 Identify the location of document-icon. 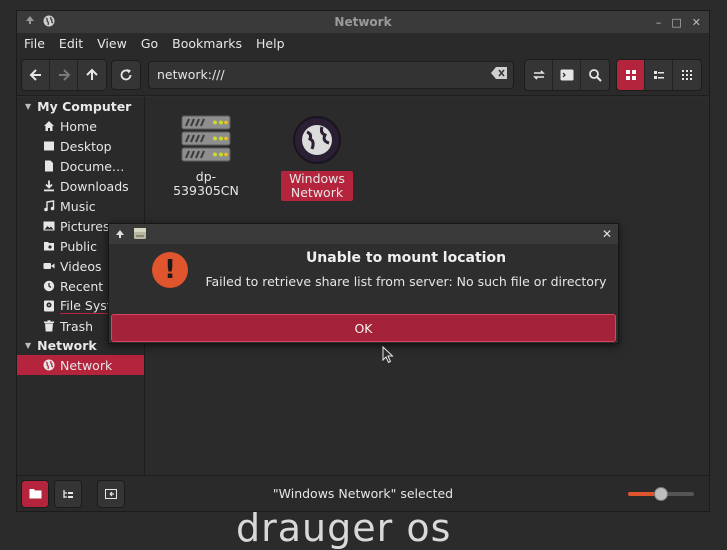
(49, 166).